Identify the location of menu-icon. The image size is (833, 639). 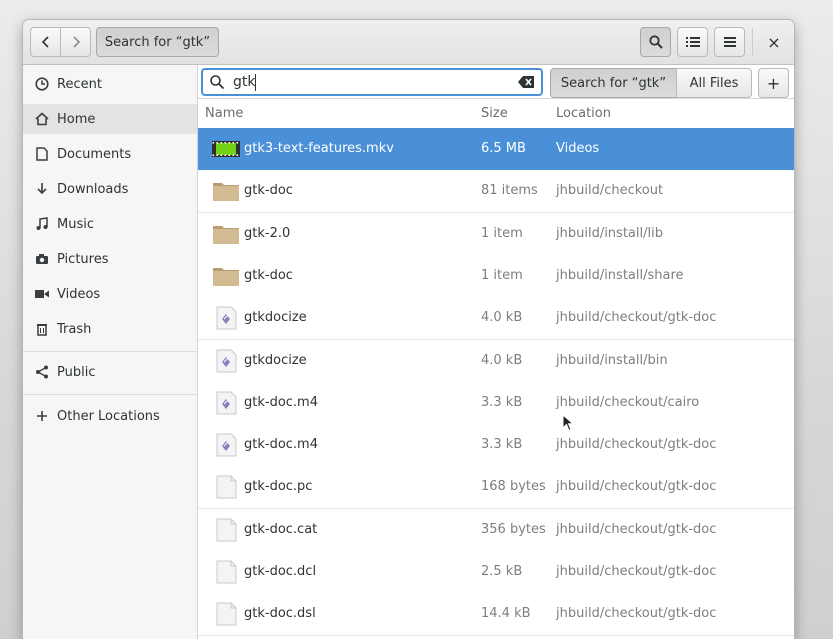
(729, 42).